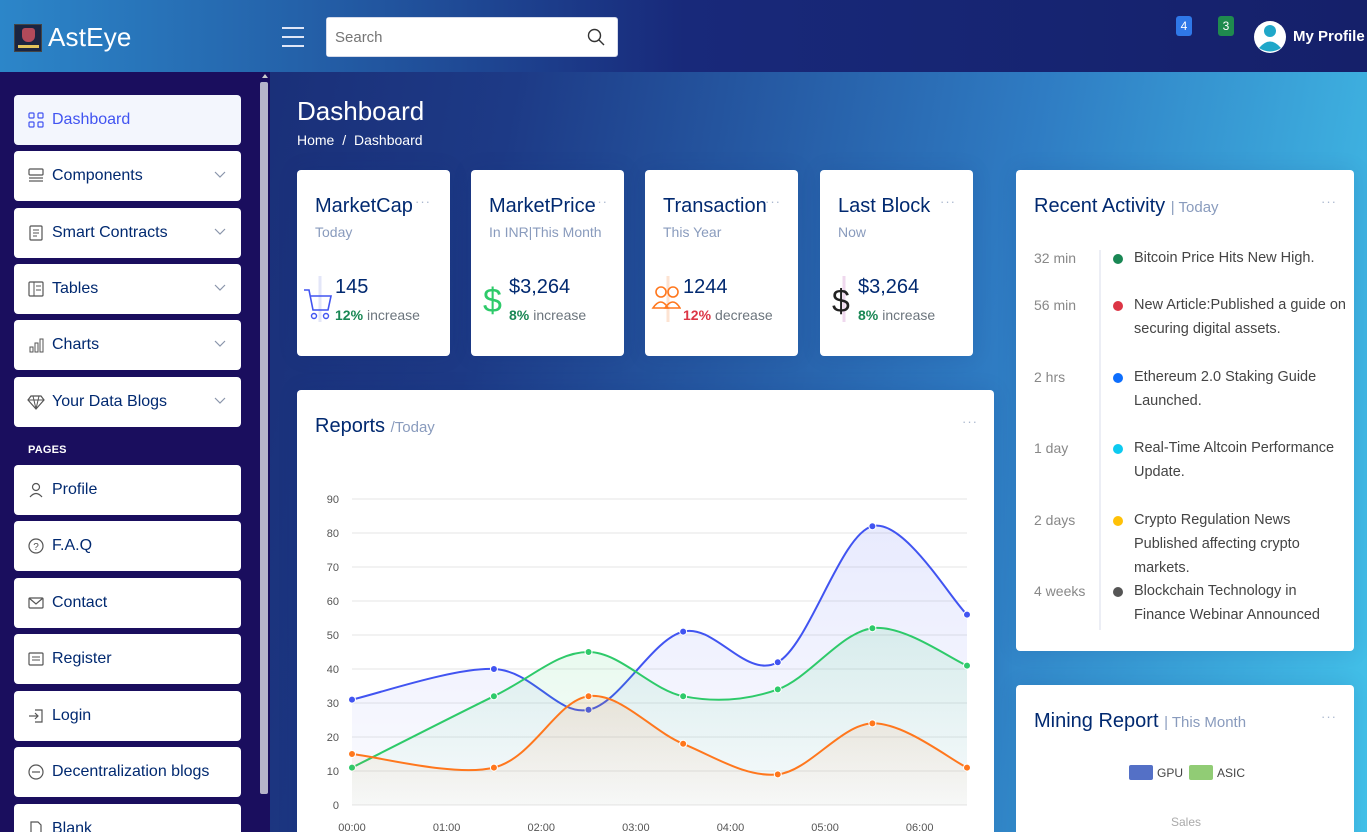 The height and width of the screenshot is (832, 1367). I want to click on sidebar-item-label: Contact, so click(80, 602).